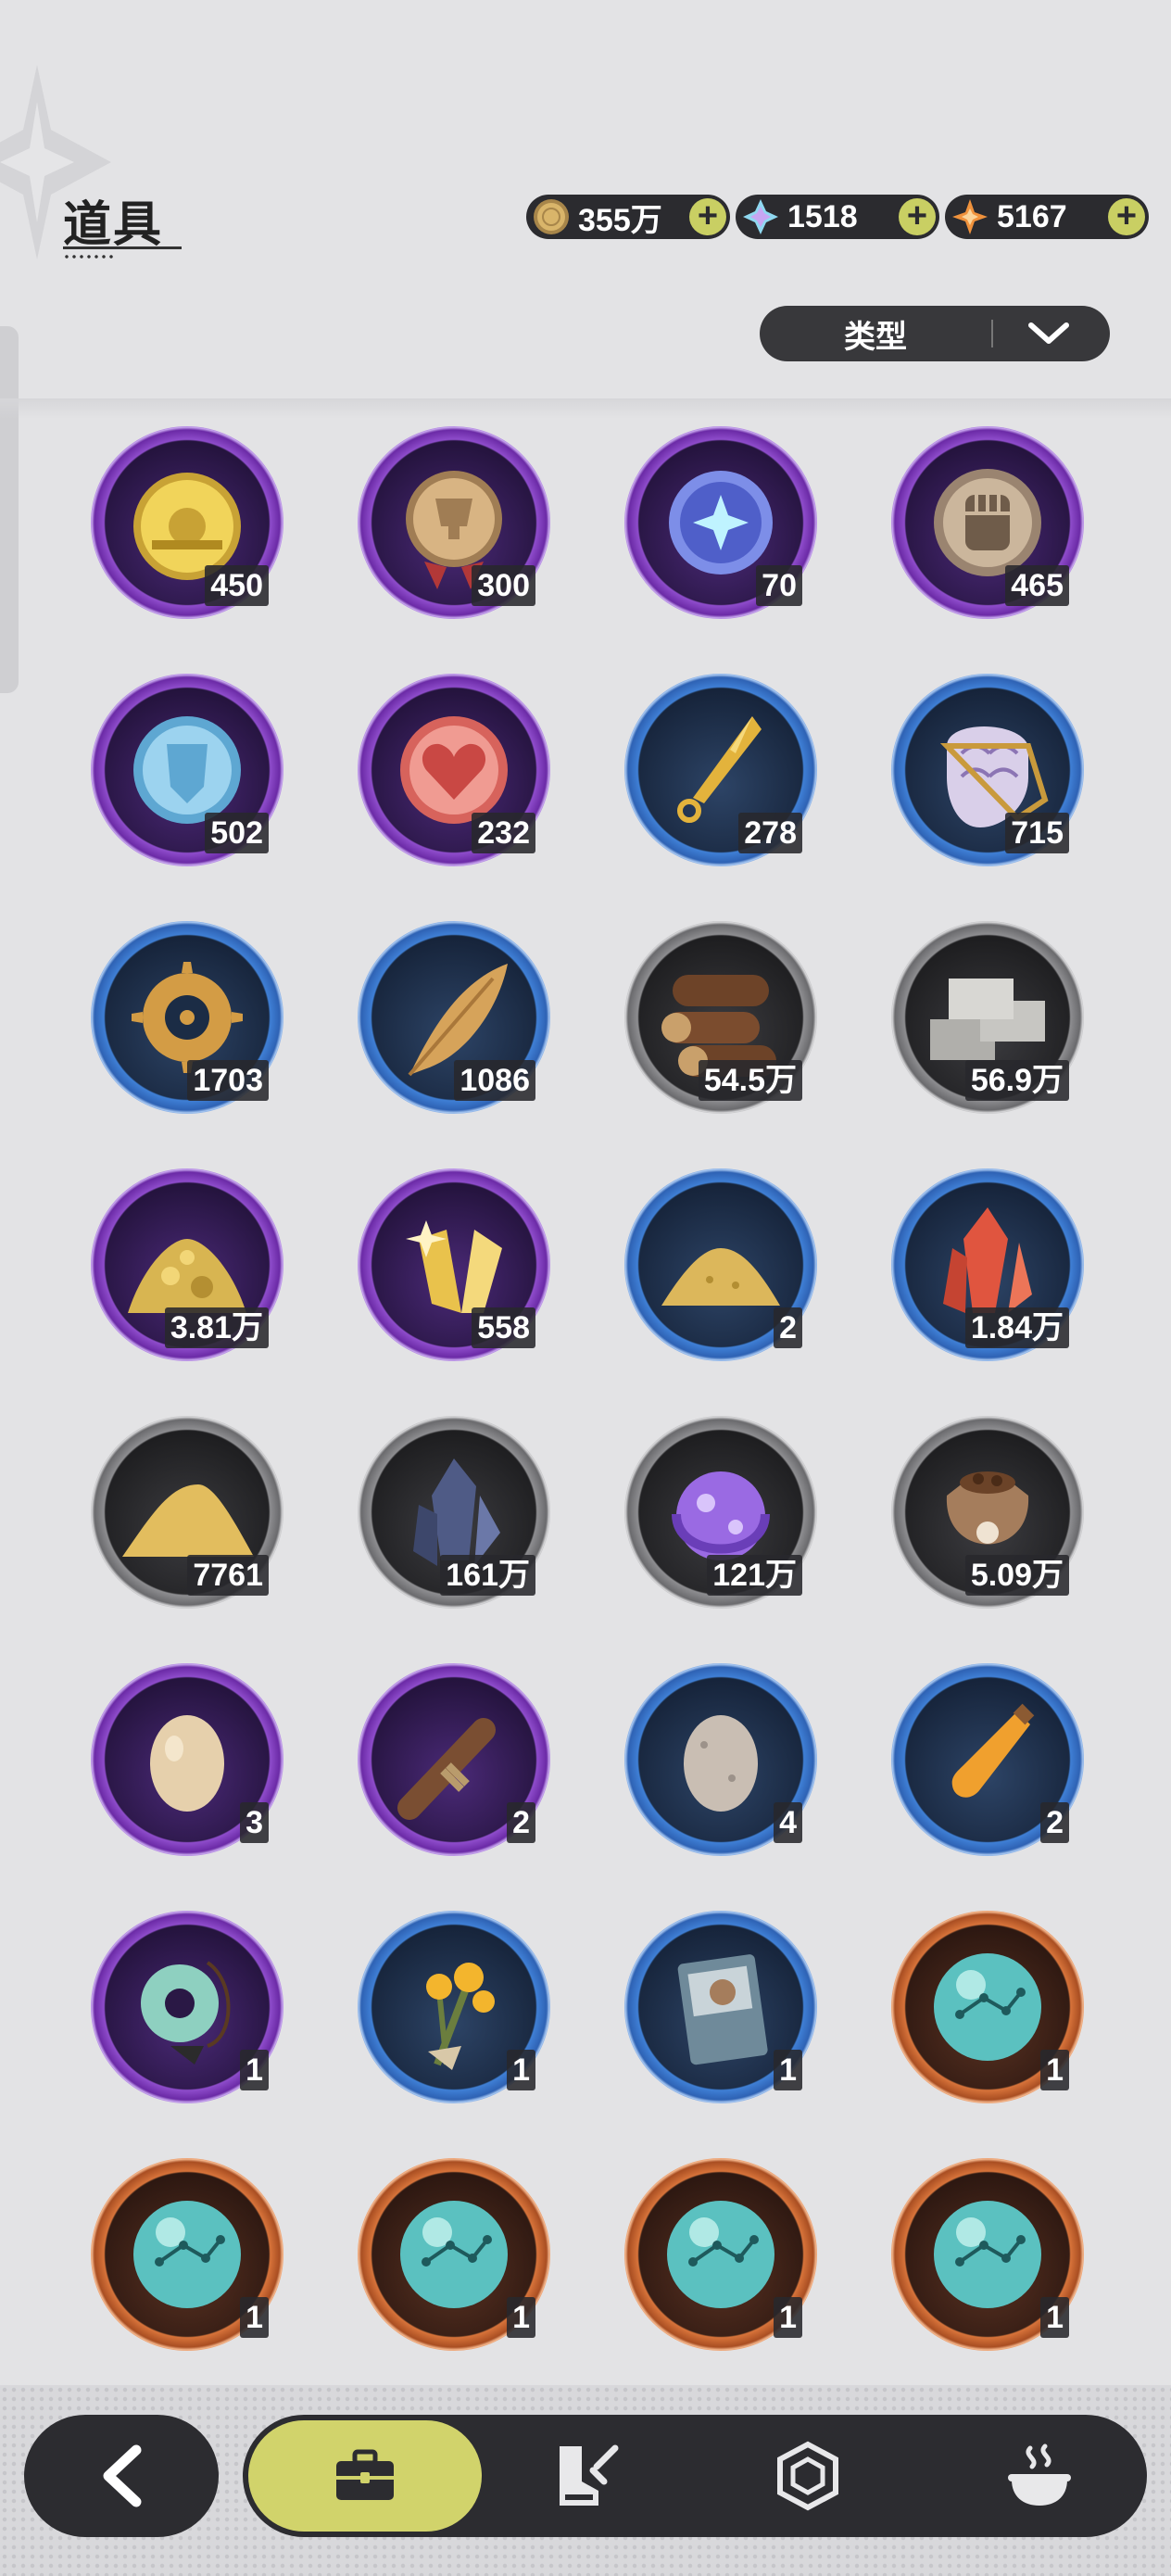 This screenshot has height=2576, width=1171. Describe the element at coordinates (755, 1576) in the screenshot. I see `item-count: 121万` at that location.